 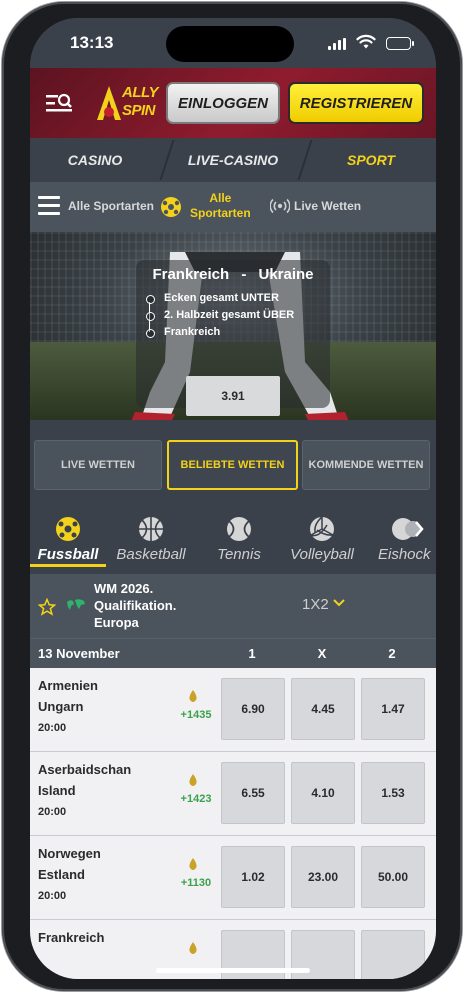 What do you see at coordinates (408, 529) in the screenshot?
I see `hockey-icon` at bounding box center [408, 529].